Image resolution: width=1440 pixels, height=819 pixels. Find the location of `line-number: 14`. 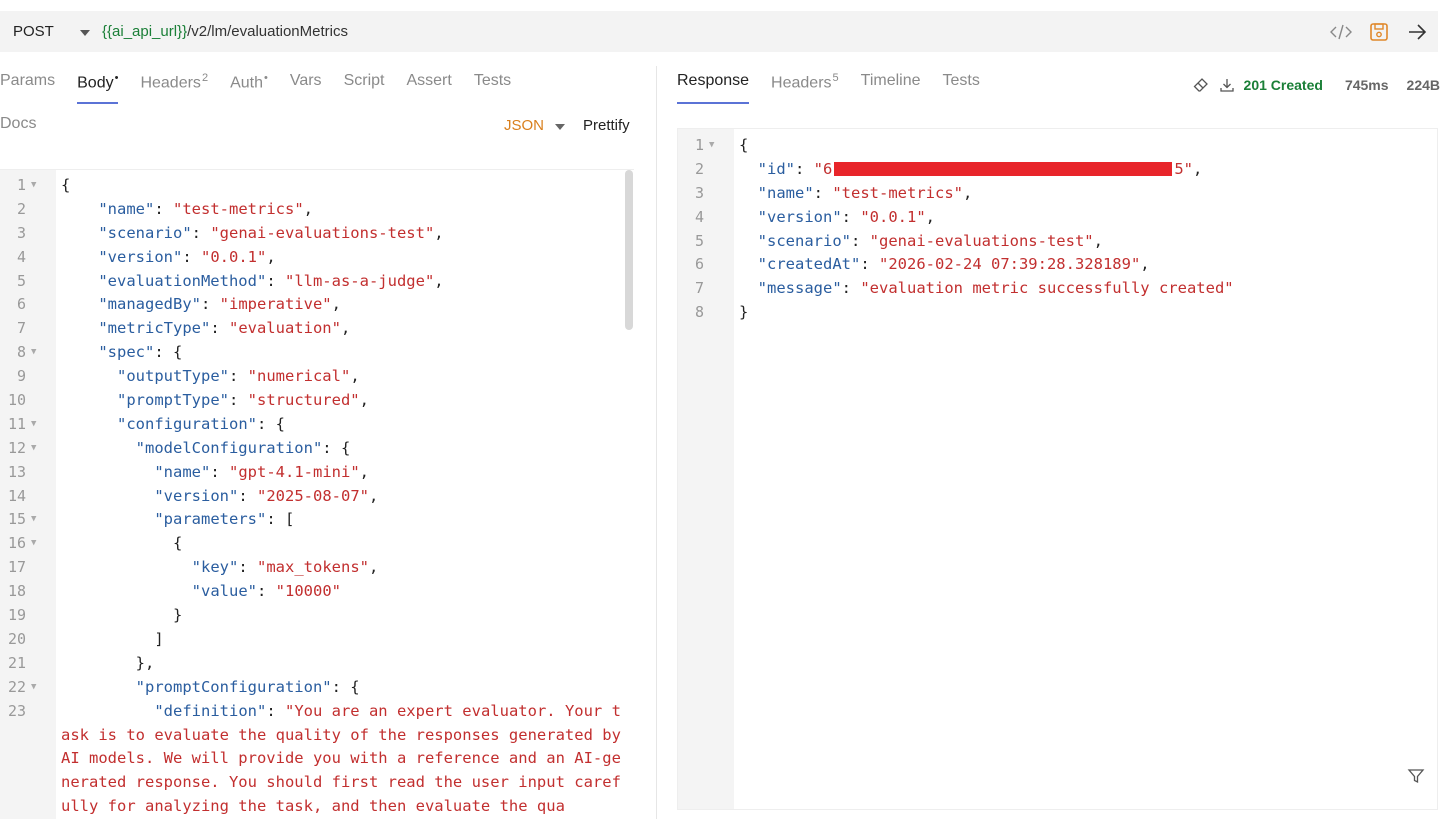

line-number: 14 is located at coordinates (16, 495).